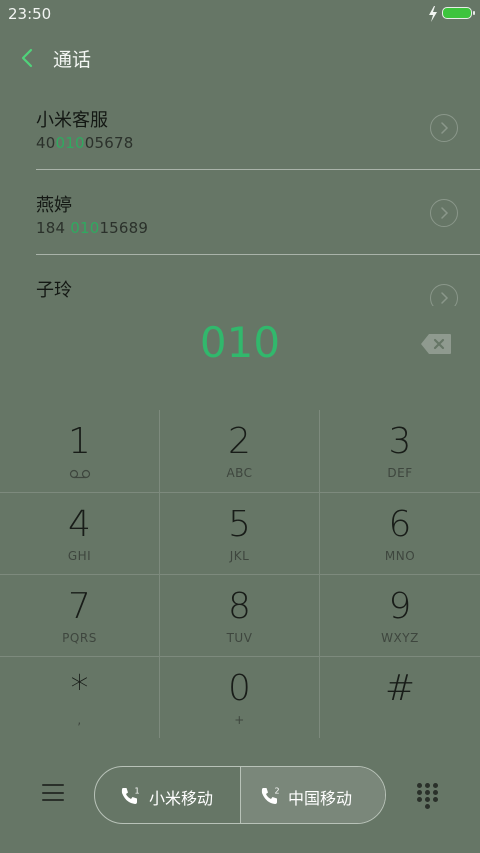 The width and height of the screenshot is (480, 853). What do you see at coordinates (400, 615) in the screenshot?
I see `key-9: 9 WXYZ` at bounding box center [400, 615].